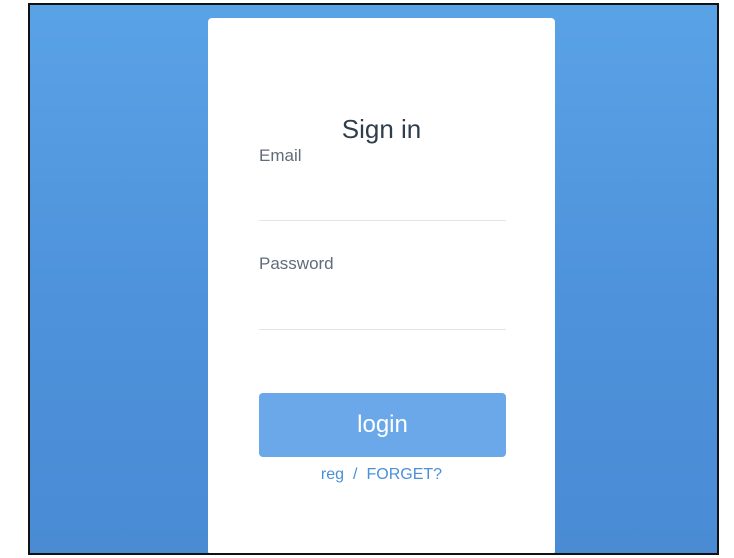  What do you see at coordinates (332, 474) in the screenshot?
I see `register-link: reg` at bounding box center [332, 474].